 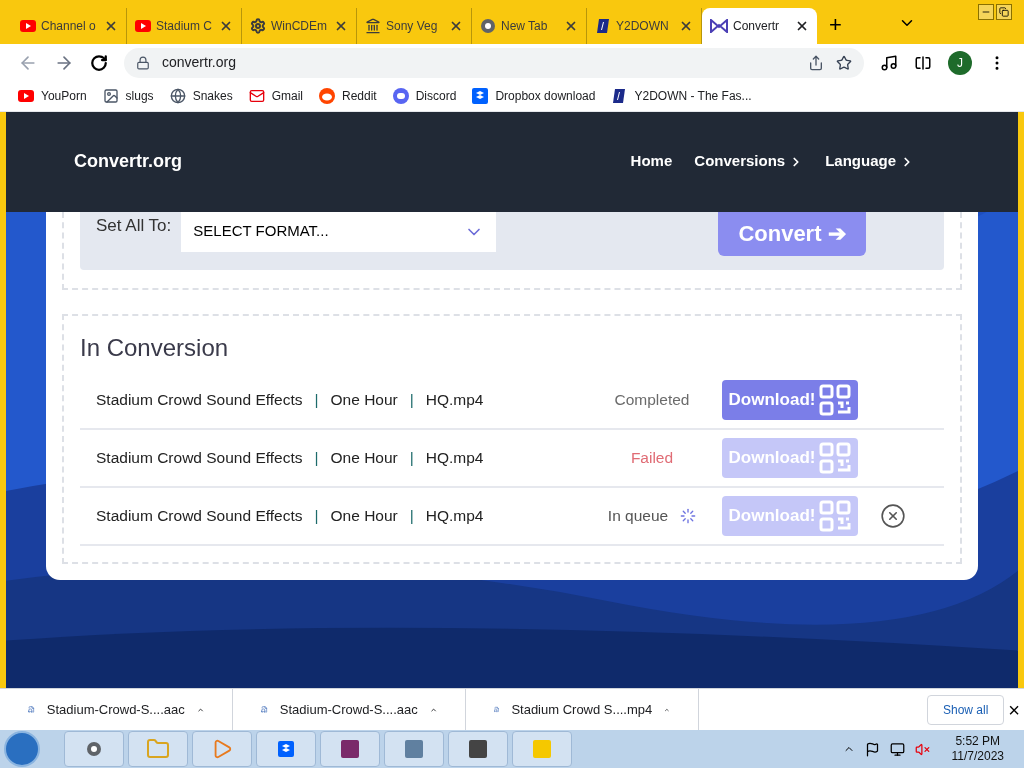 I want to click on status-text: Failed, so click(x=652, y=458).